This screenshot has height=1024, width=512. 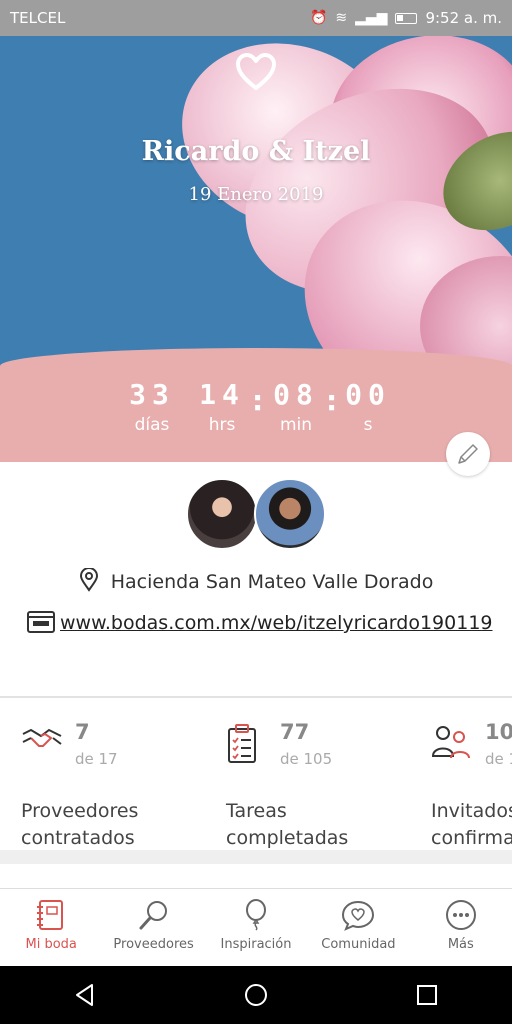 I want to click on nav-comunidad-label: Comunidad, so click(x=358, y=944).